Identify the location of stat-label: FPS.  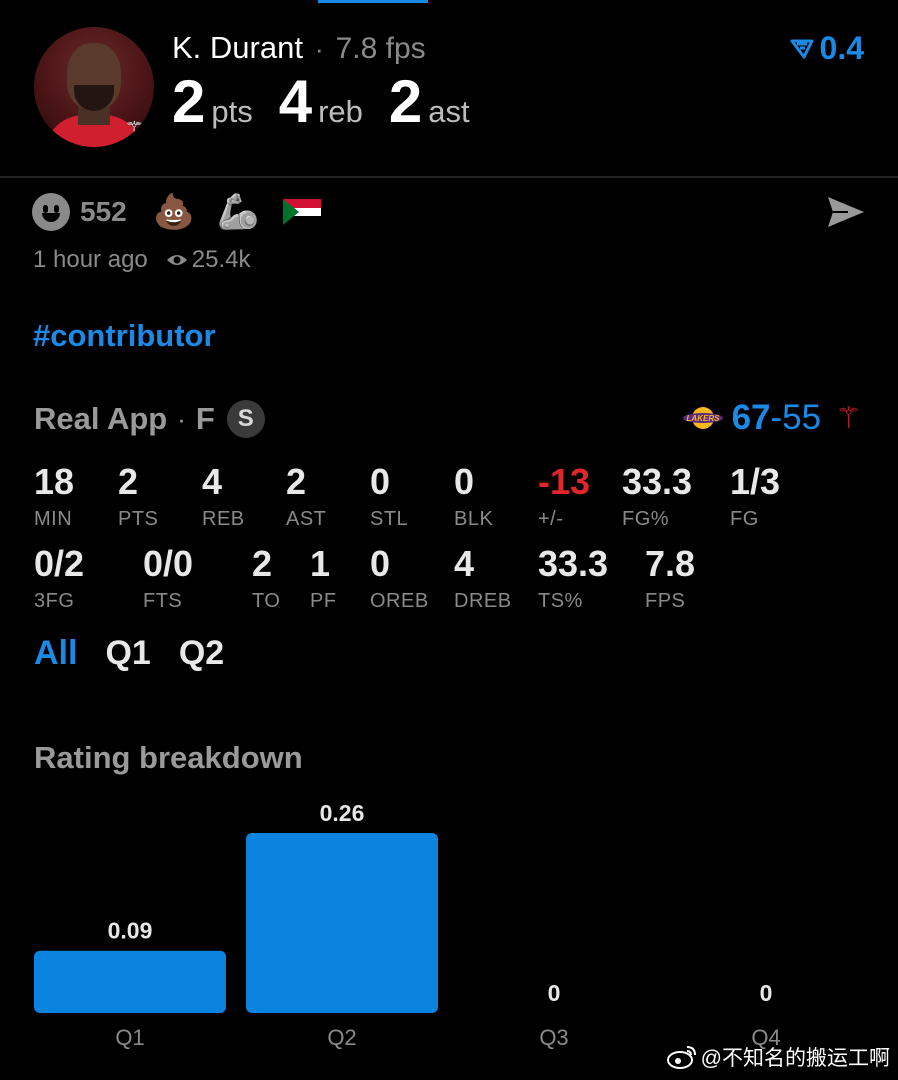
(665, 601).